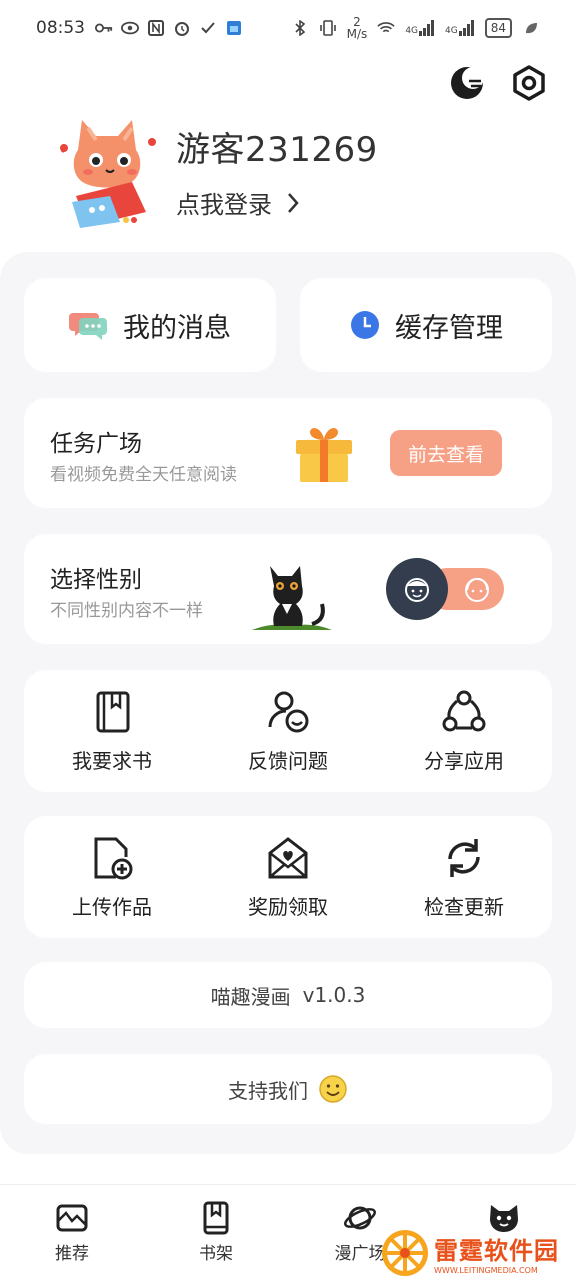  What do you see at coordinates (143, 475) in the screenshot?
I see `task-subtitle: 看视频免费全天任意阅读` at bounding box center [143, 475].